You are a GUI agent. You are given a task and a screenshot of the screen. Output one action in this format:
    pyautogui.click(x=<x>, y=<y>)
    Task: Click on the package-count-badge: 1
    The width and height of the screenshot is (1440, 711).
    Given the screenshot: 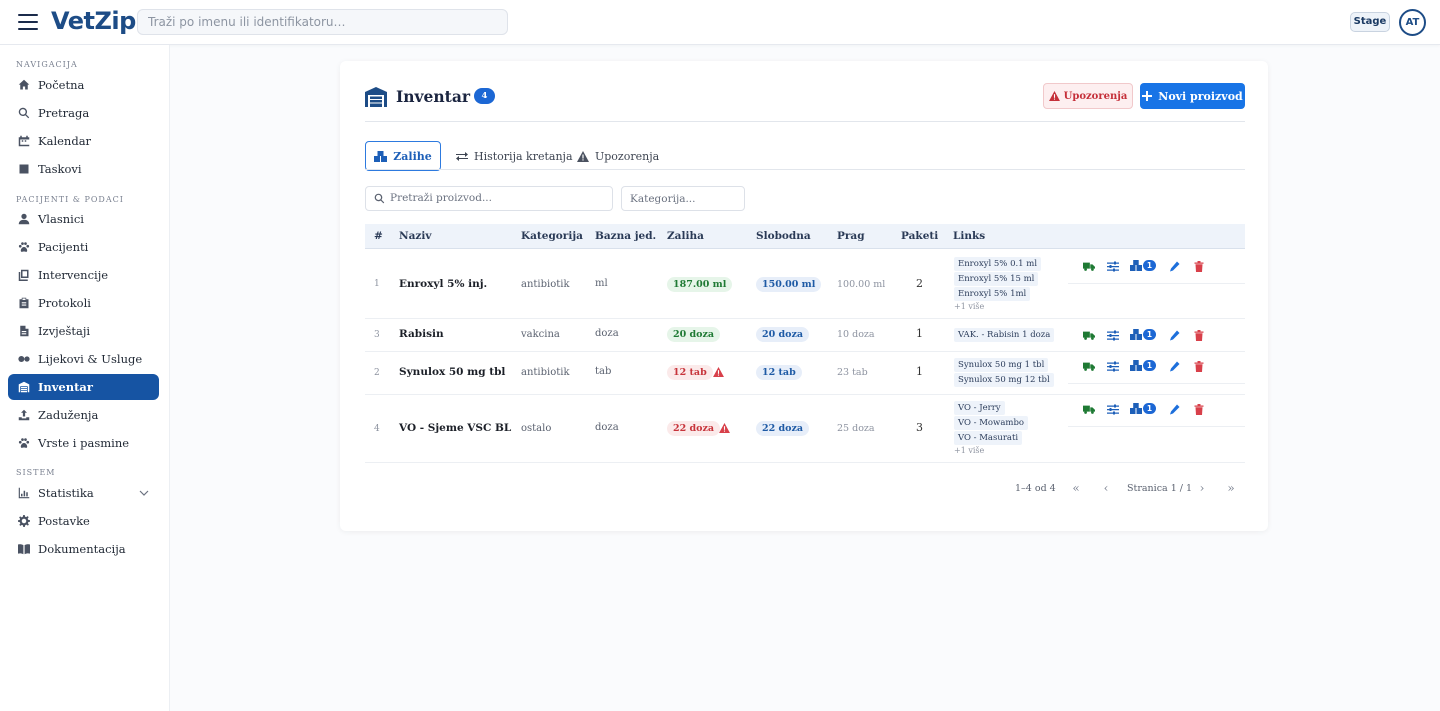 What is the action you would take?
    pyautogui.click(x=1149, y=408)
    